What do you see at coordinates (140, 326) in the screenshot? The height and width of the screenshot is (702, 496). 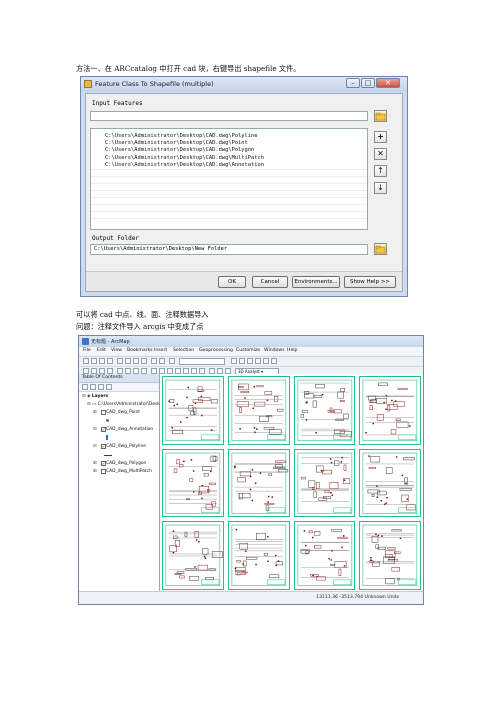 I see `paragraph-problem: 问题：注释文件导入 arcgis 中变成了点` at bounding box center [140, 326].